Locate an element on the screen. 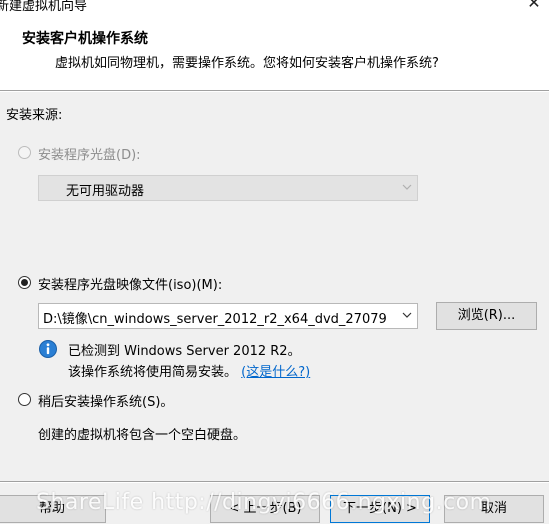  disc-radio is located at coordinates (24, 152).